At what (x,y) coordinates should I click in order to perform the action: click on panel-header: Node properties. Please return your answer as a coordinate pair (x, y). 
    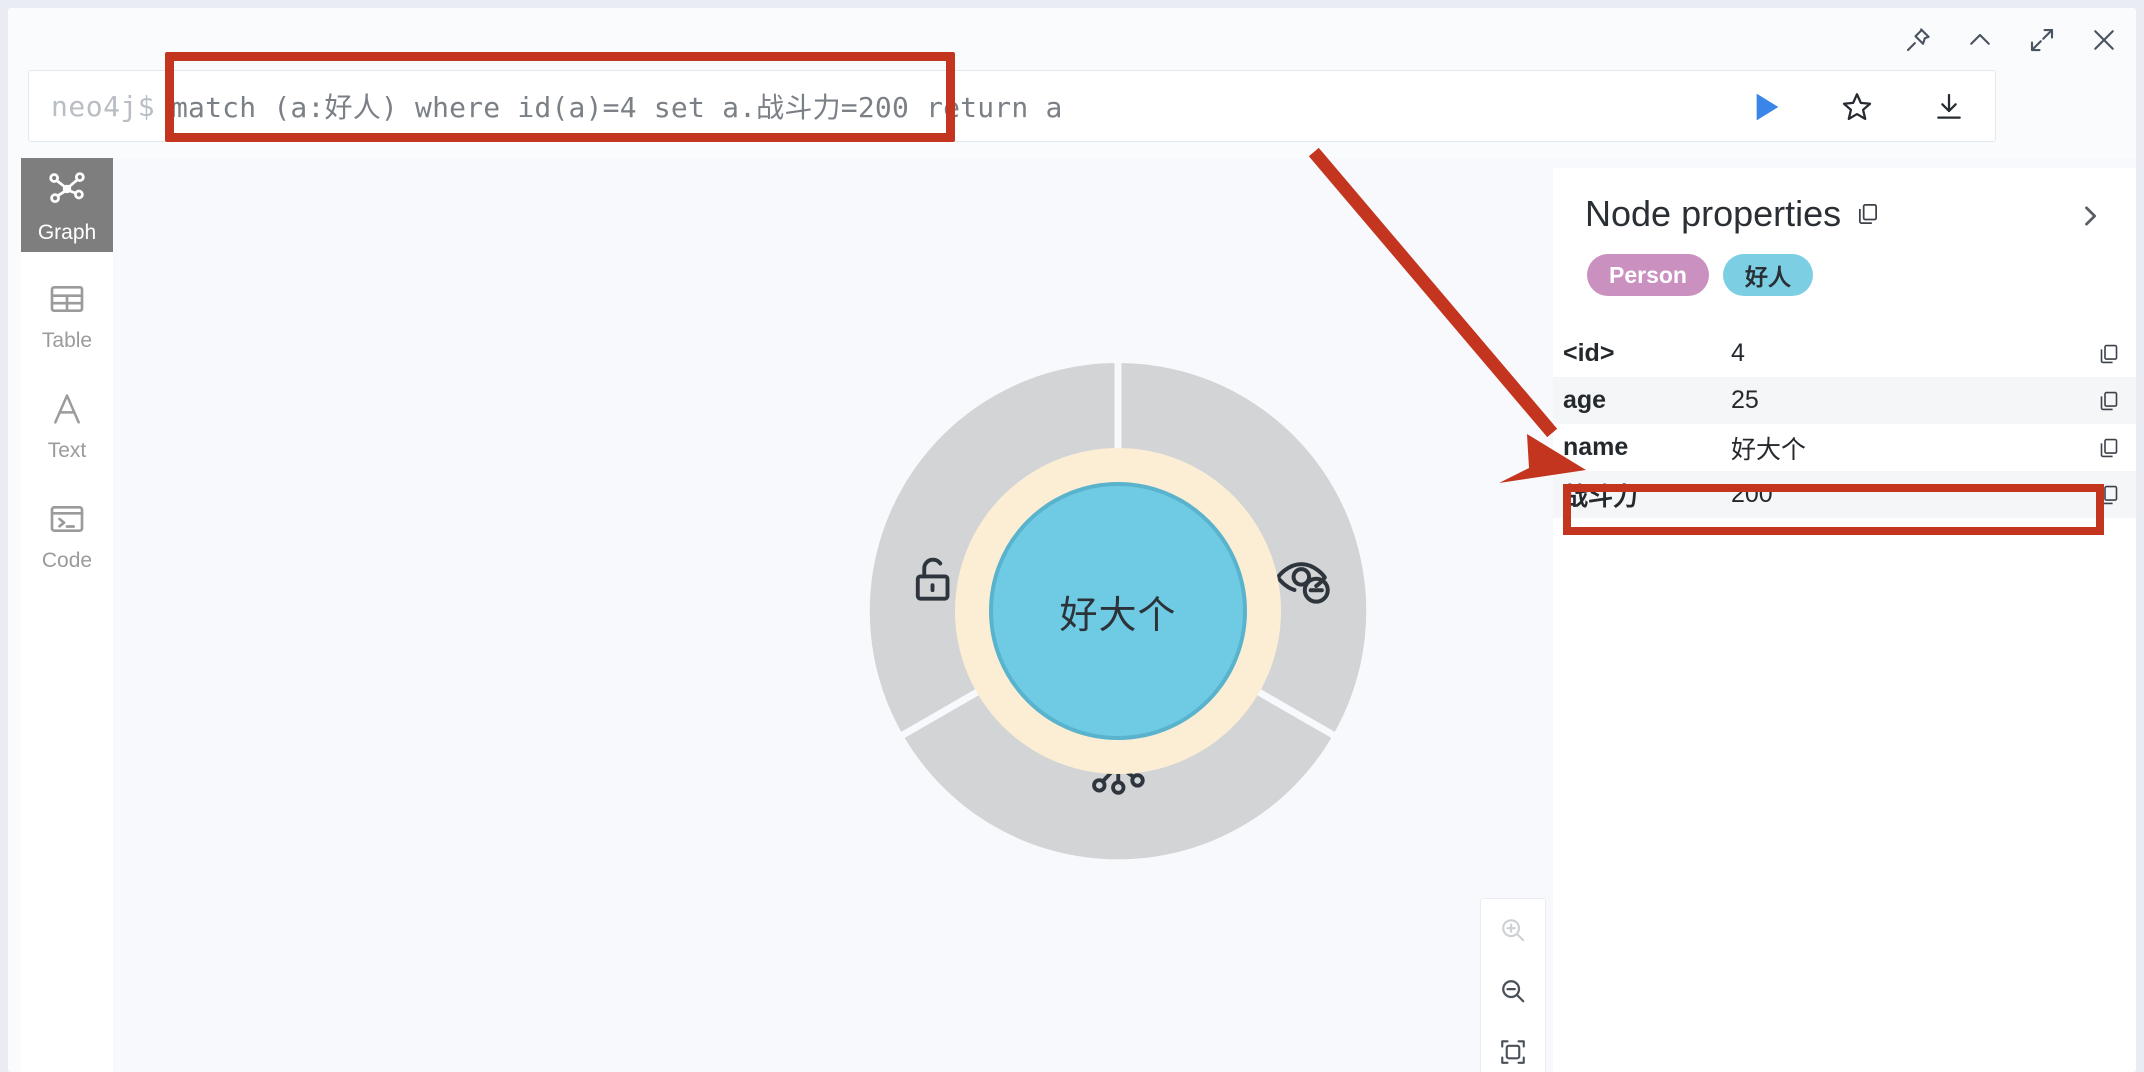
    Looking at the image, I should click on (1844, 201).